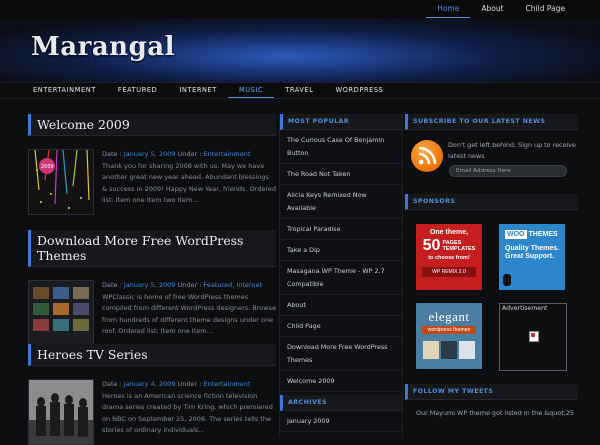 Image resolution: width=600 pixels, height=445 pixels. Describe the element at coordinates (491, 392) in the screenshot. I see `tweets-title: FOLLOW MY TWEETS` at that location.